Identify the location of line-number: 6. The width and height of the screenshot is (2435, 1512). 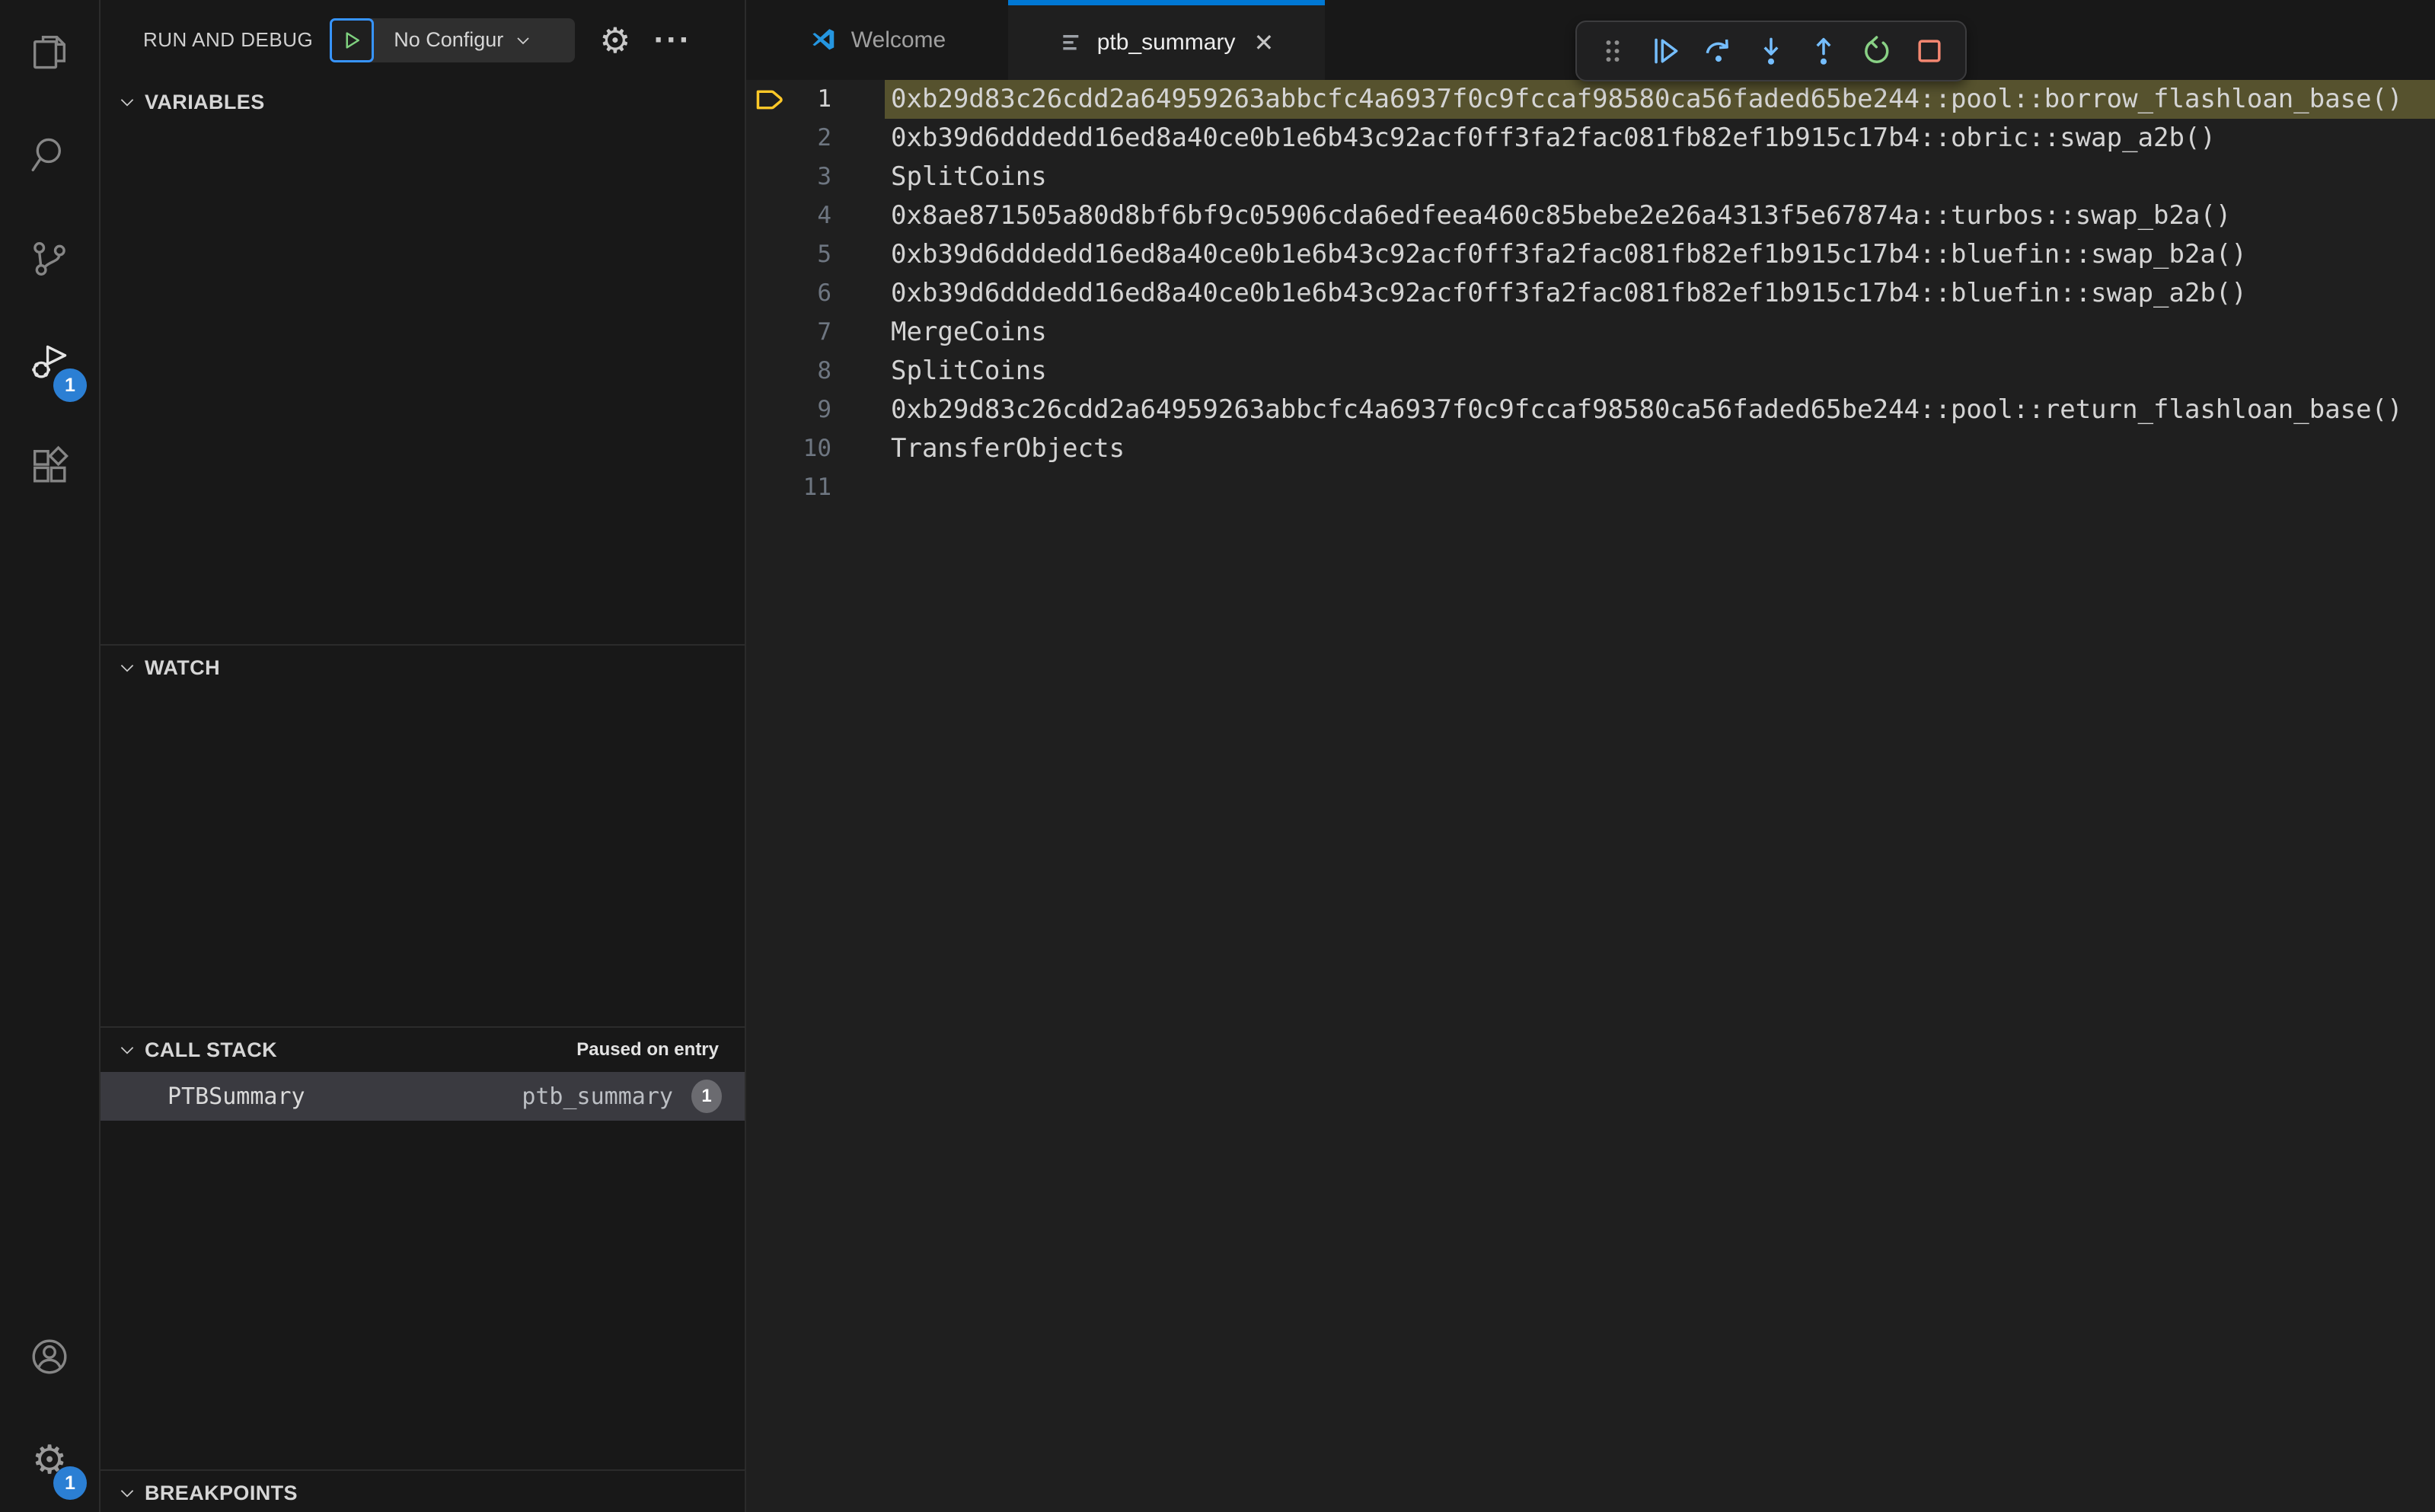
(811, 293).